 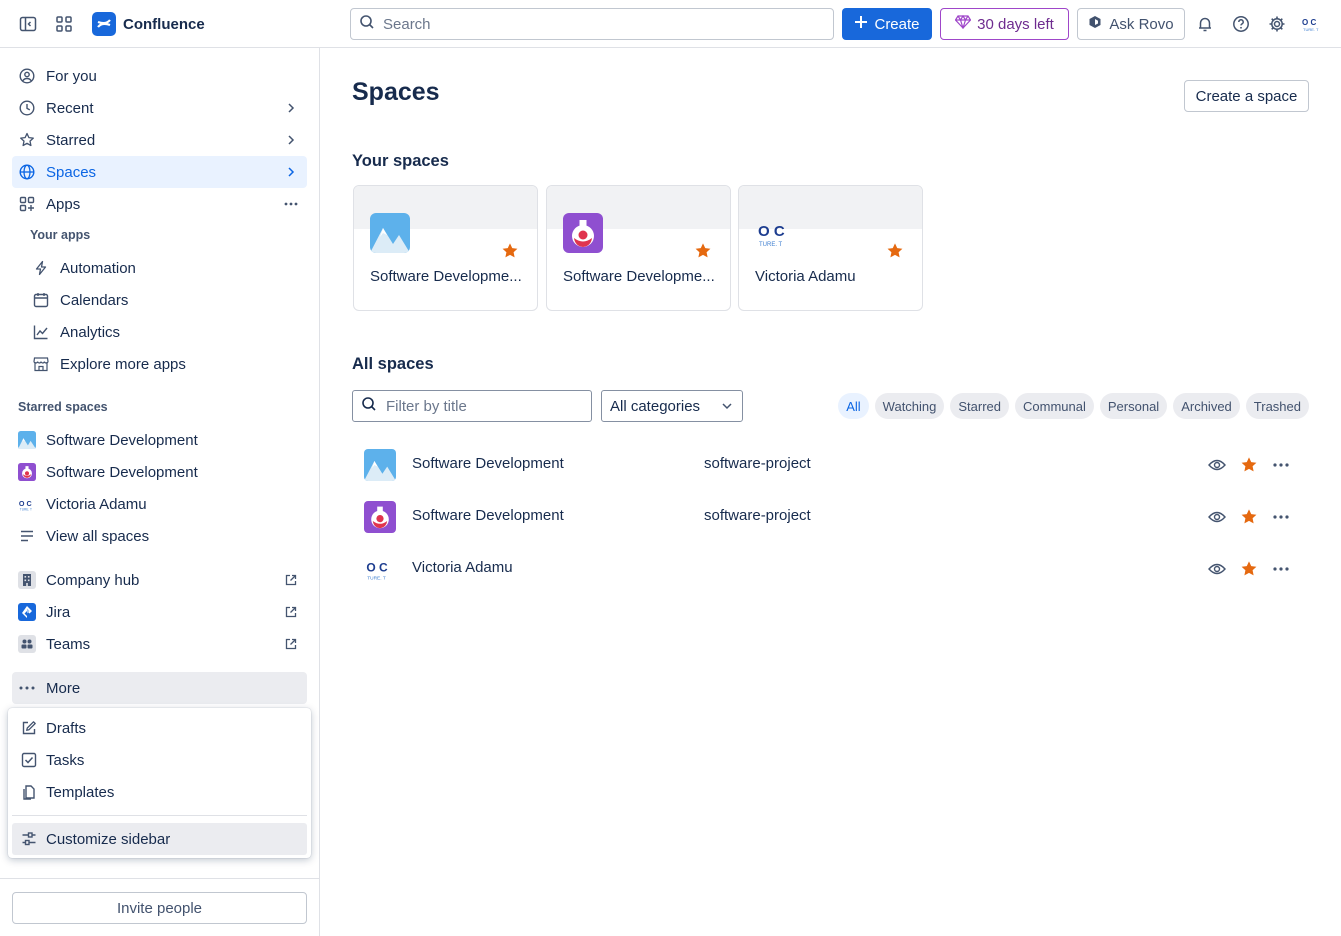 I want to click on ask-rovo-button: Ask Rovo, so click(x=1131, y=24).